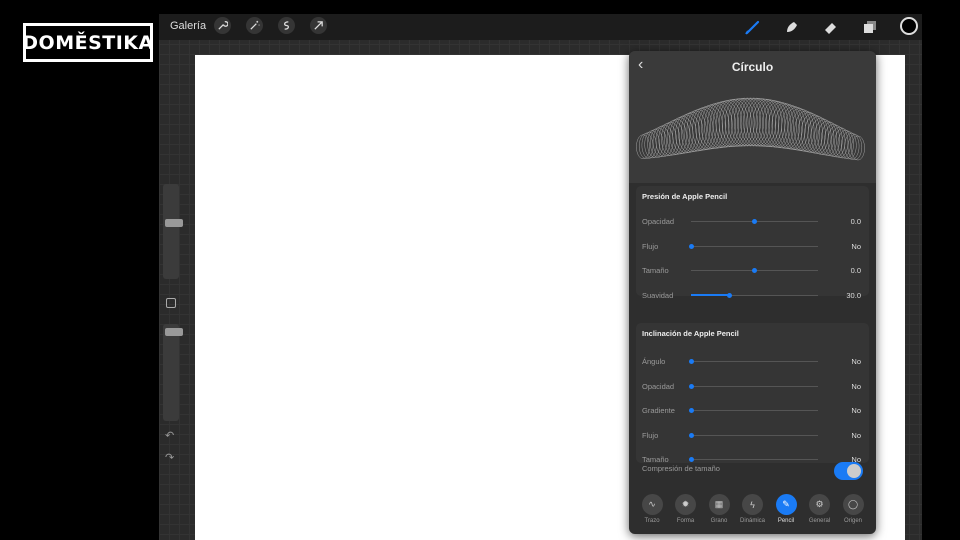 Image resolution: width=960 pixels, height=540 pixels. Describe the element at coordinates (870, 27) in the screenshot. I see `layers-icon` at that location.